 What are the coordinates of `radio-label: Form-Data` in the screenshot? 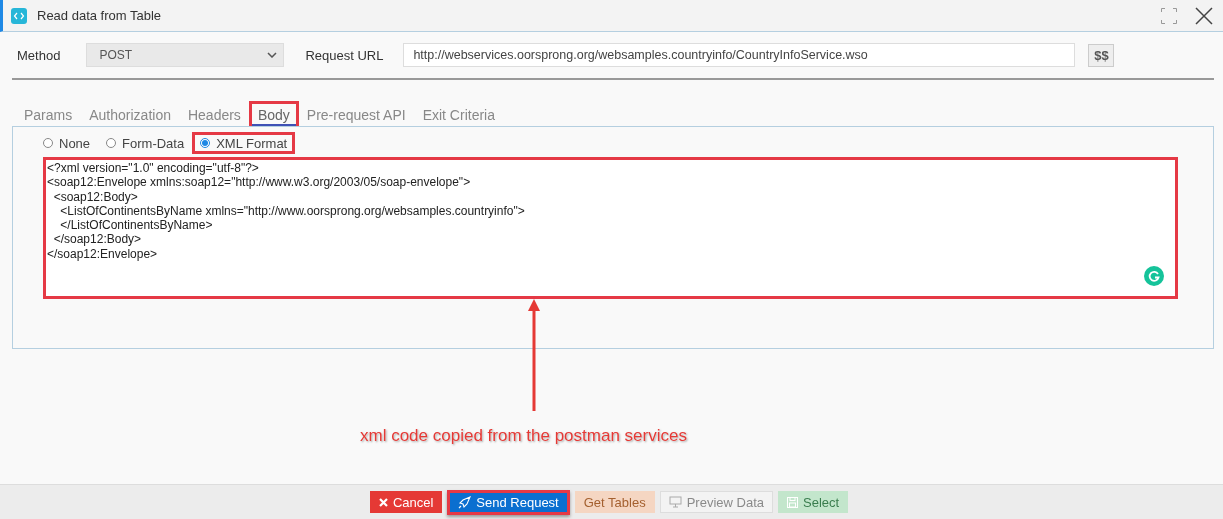 It's located at (153, 143).